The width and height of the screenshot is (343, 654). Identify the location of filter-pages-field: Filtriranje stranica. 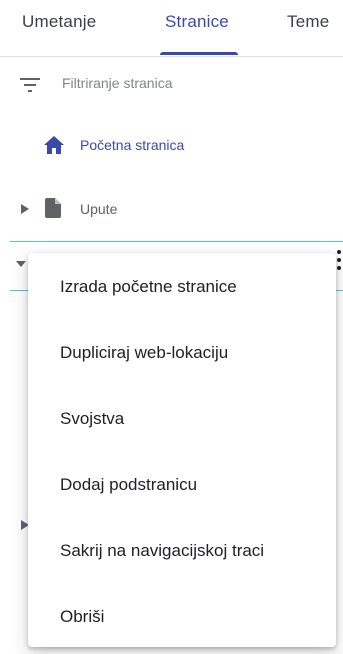
(171, 85).